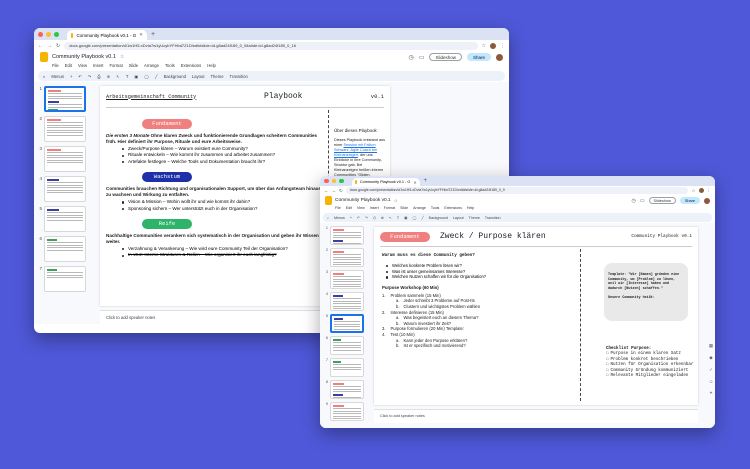  I want to click on menu-slide: Slide, so click(133, 66).